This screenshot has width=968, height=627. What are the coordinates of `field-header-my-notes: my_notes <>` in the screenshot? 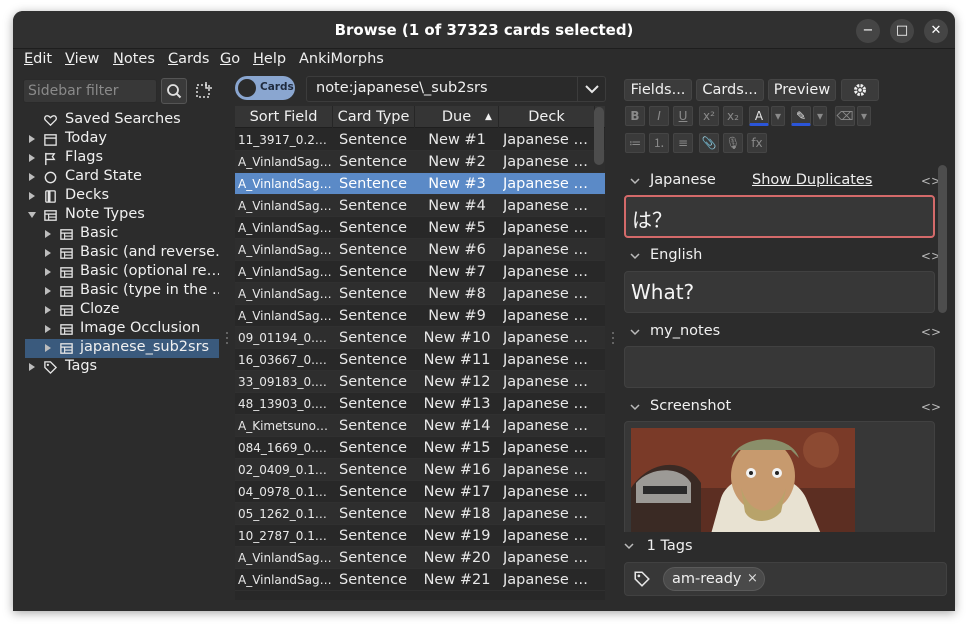 It's located at (785, 333).